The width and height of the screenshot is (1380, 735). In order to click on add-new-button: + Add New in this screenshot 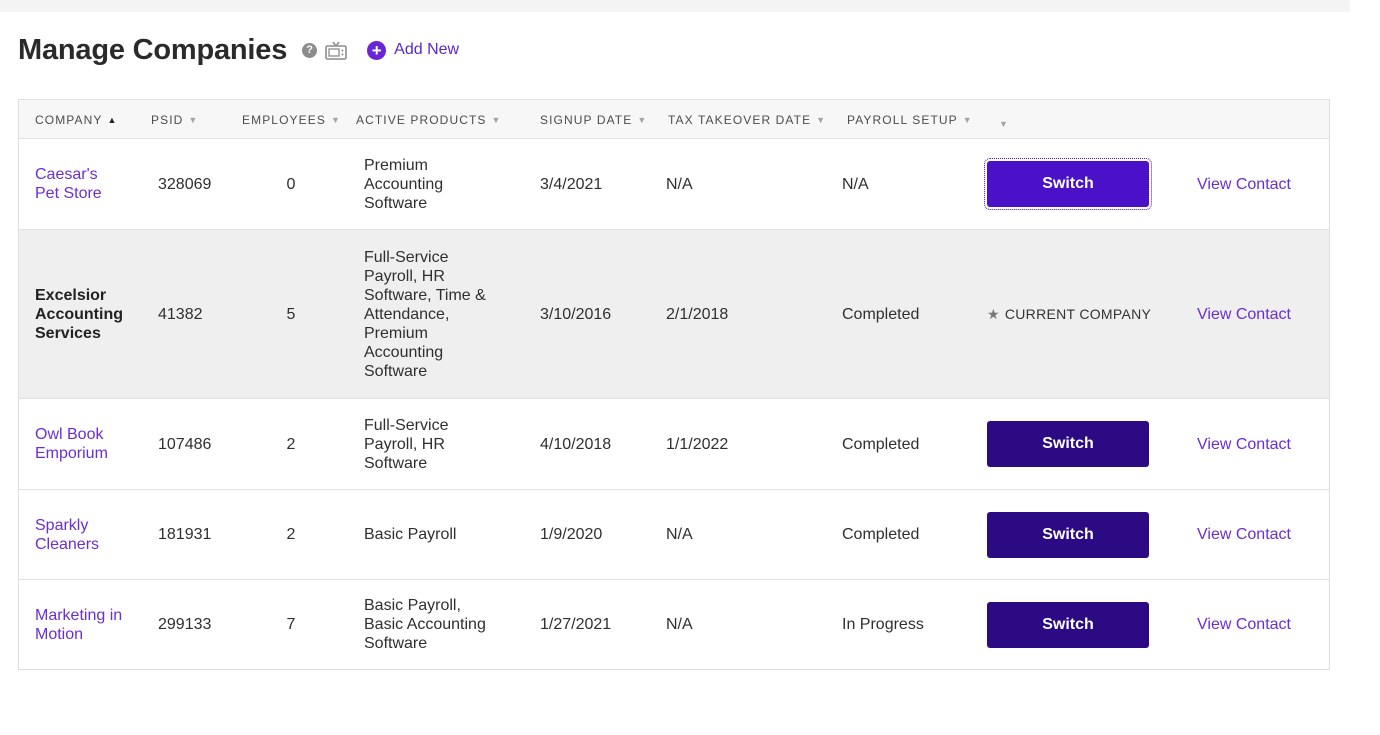, I will do `click(413, 50)`.